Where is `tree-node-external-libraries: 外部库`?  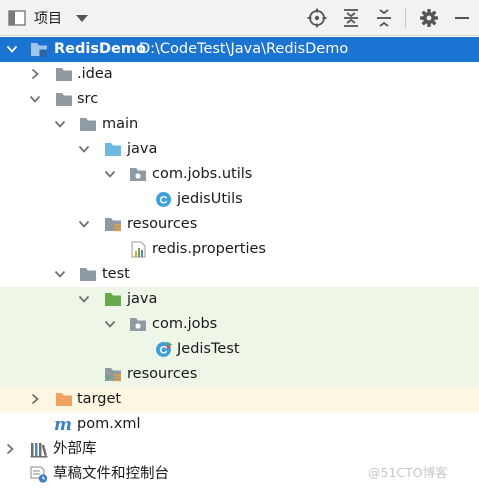
tree-node-external-libraries: 外部库 is located at coordinates (239, 449).